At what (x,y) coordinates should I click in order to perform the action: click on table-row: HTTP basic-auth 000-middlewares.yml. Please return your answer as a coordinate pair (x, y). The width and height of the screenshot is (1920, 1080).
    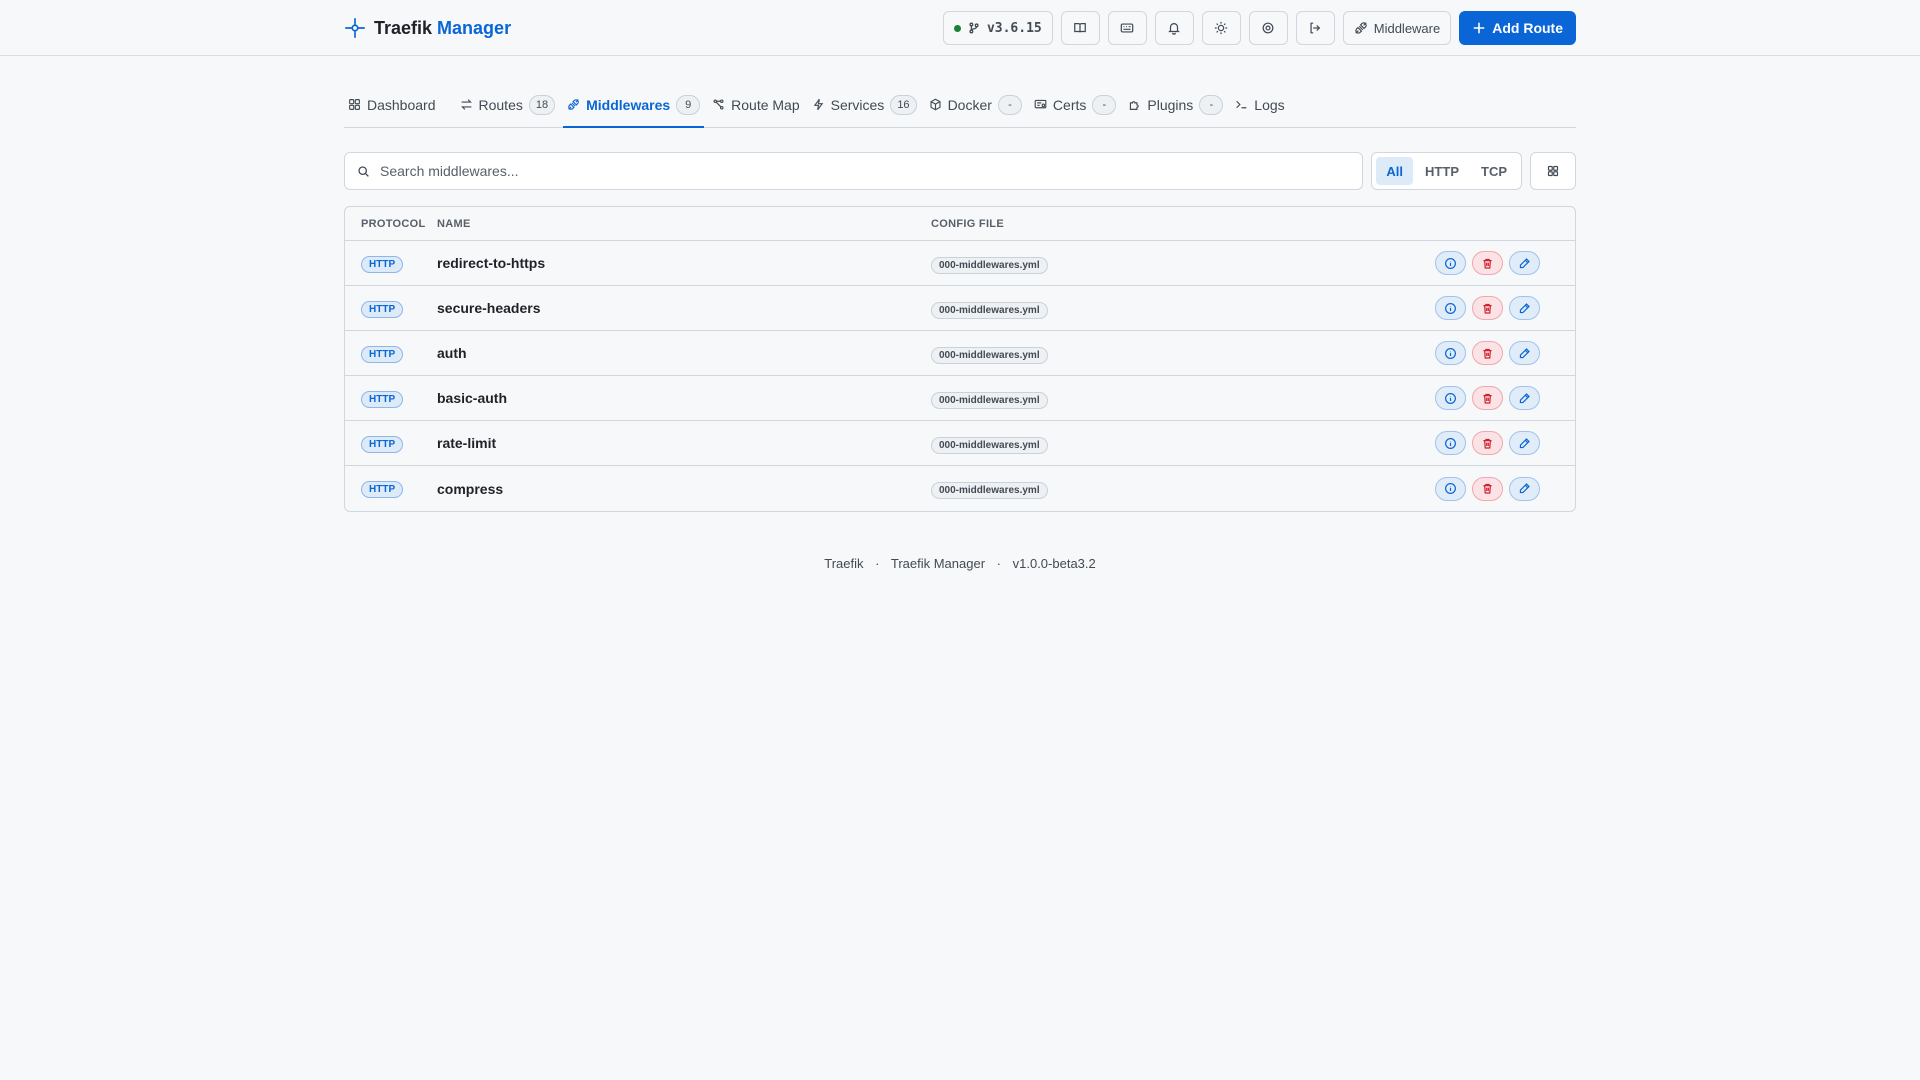
    Looking at the image, I should click on (960, 398).